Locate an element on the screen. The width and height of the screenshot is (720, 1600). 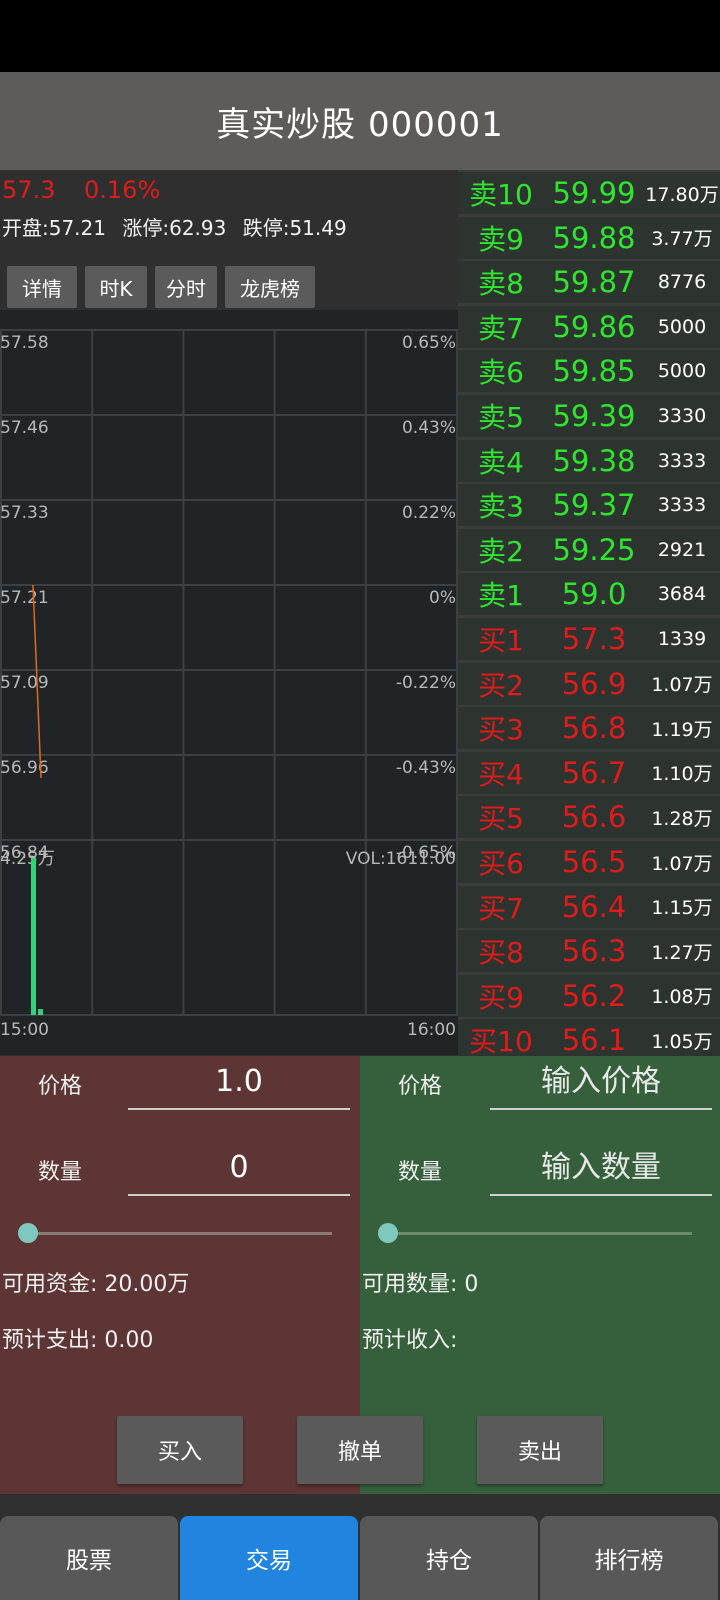
ask-level: 卖3 is located at coordinates (501, 507).